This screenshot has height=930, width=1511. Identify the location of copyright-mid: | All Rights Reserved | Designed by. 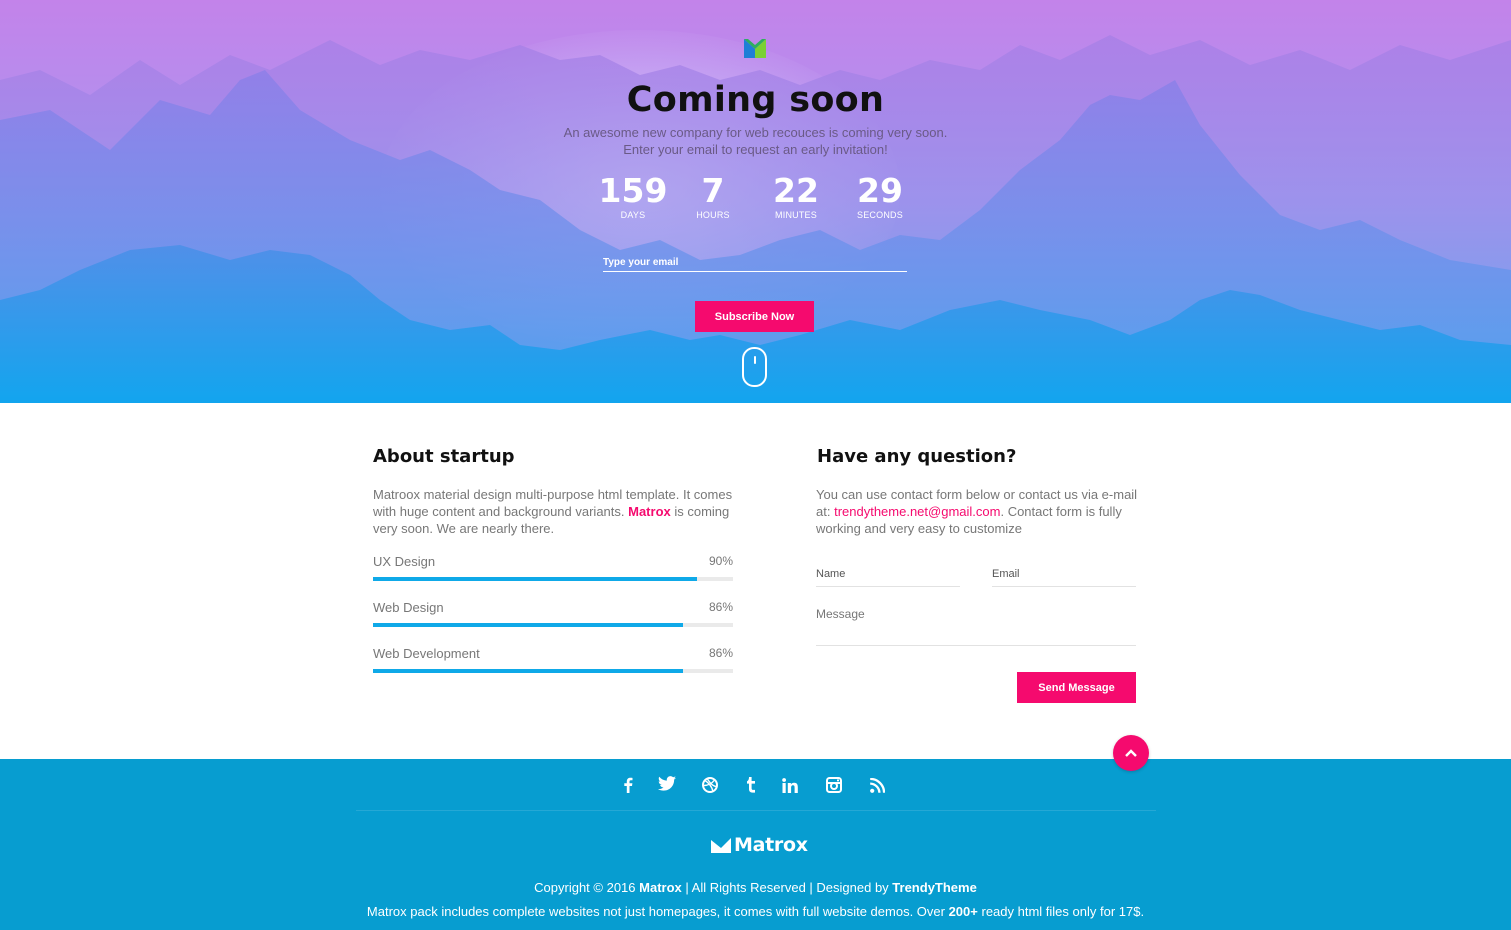
(787, 887).